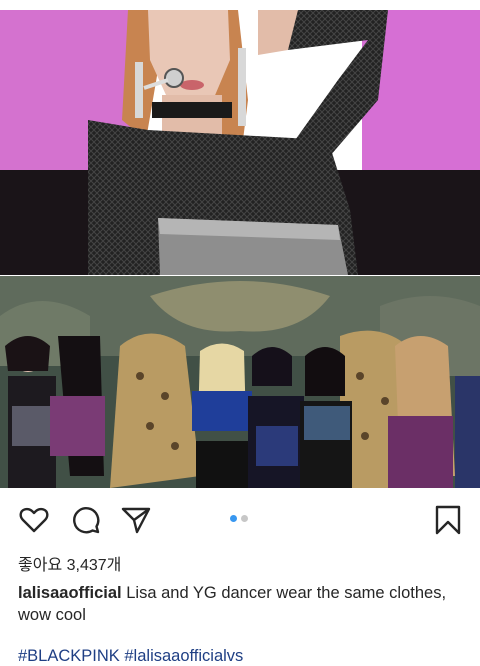 The height and width of the screenshot is (666, 480). What do you see at coordinates (69, 563) in the screenshot?
I see `likes-count: 좋아요 3,437개` at bounding box center [69, 563].